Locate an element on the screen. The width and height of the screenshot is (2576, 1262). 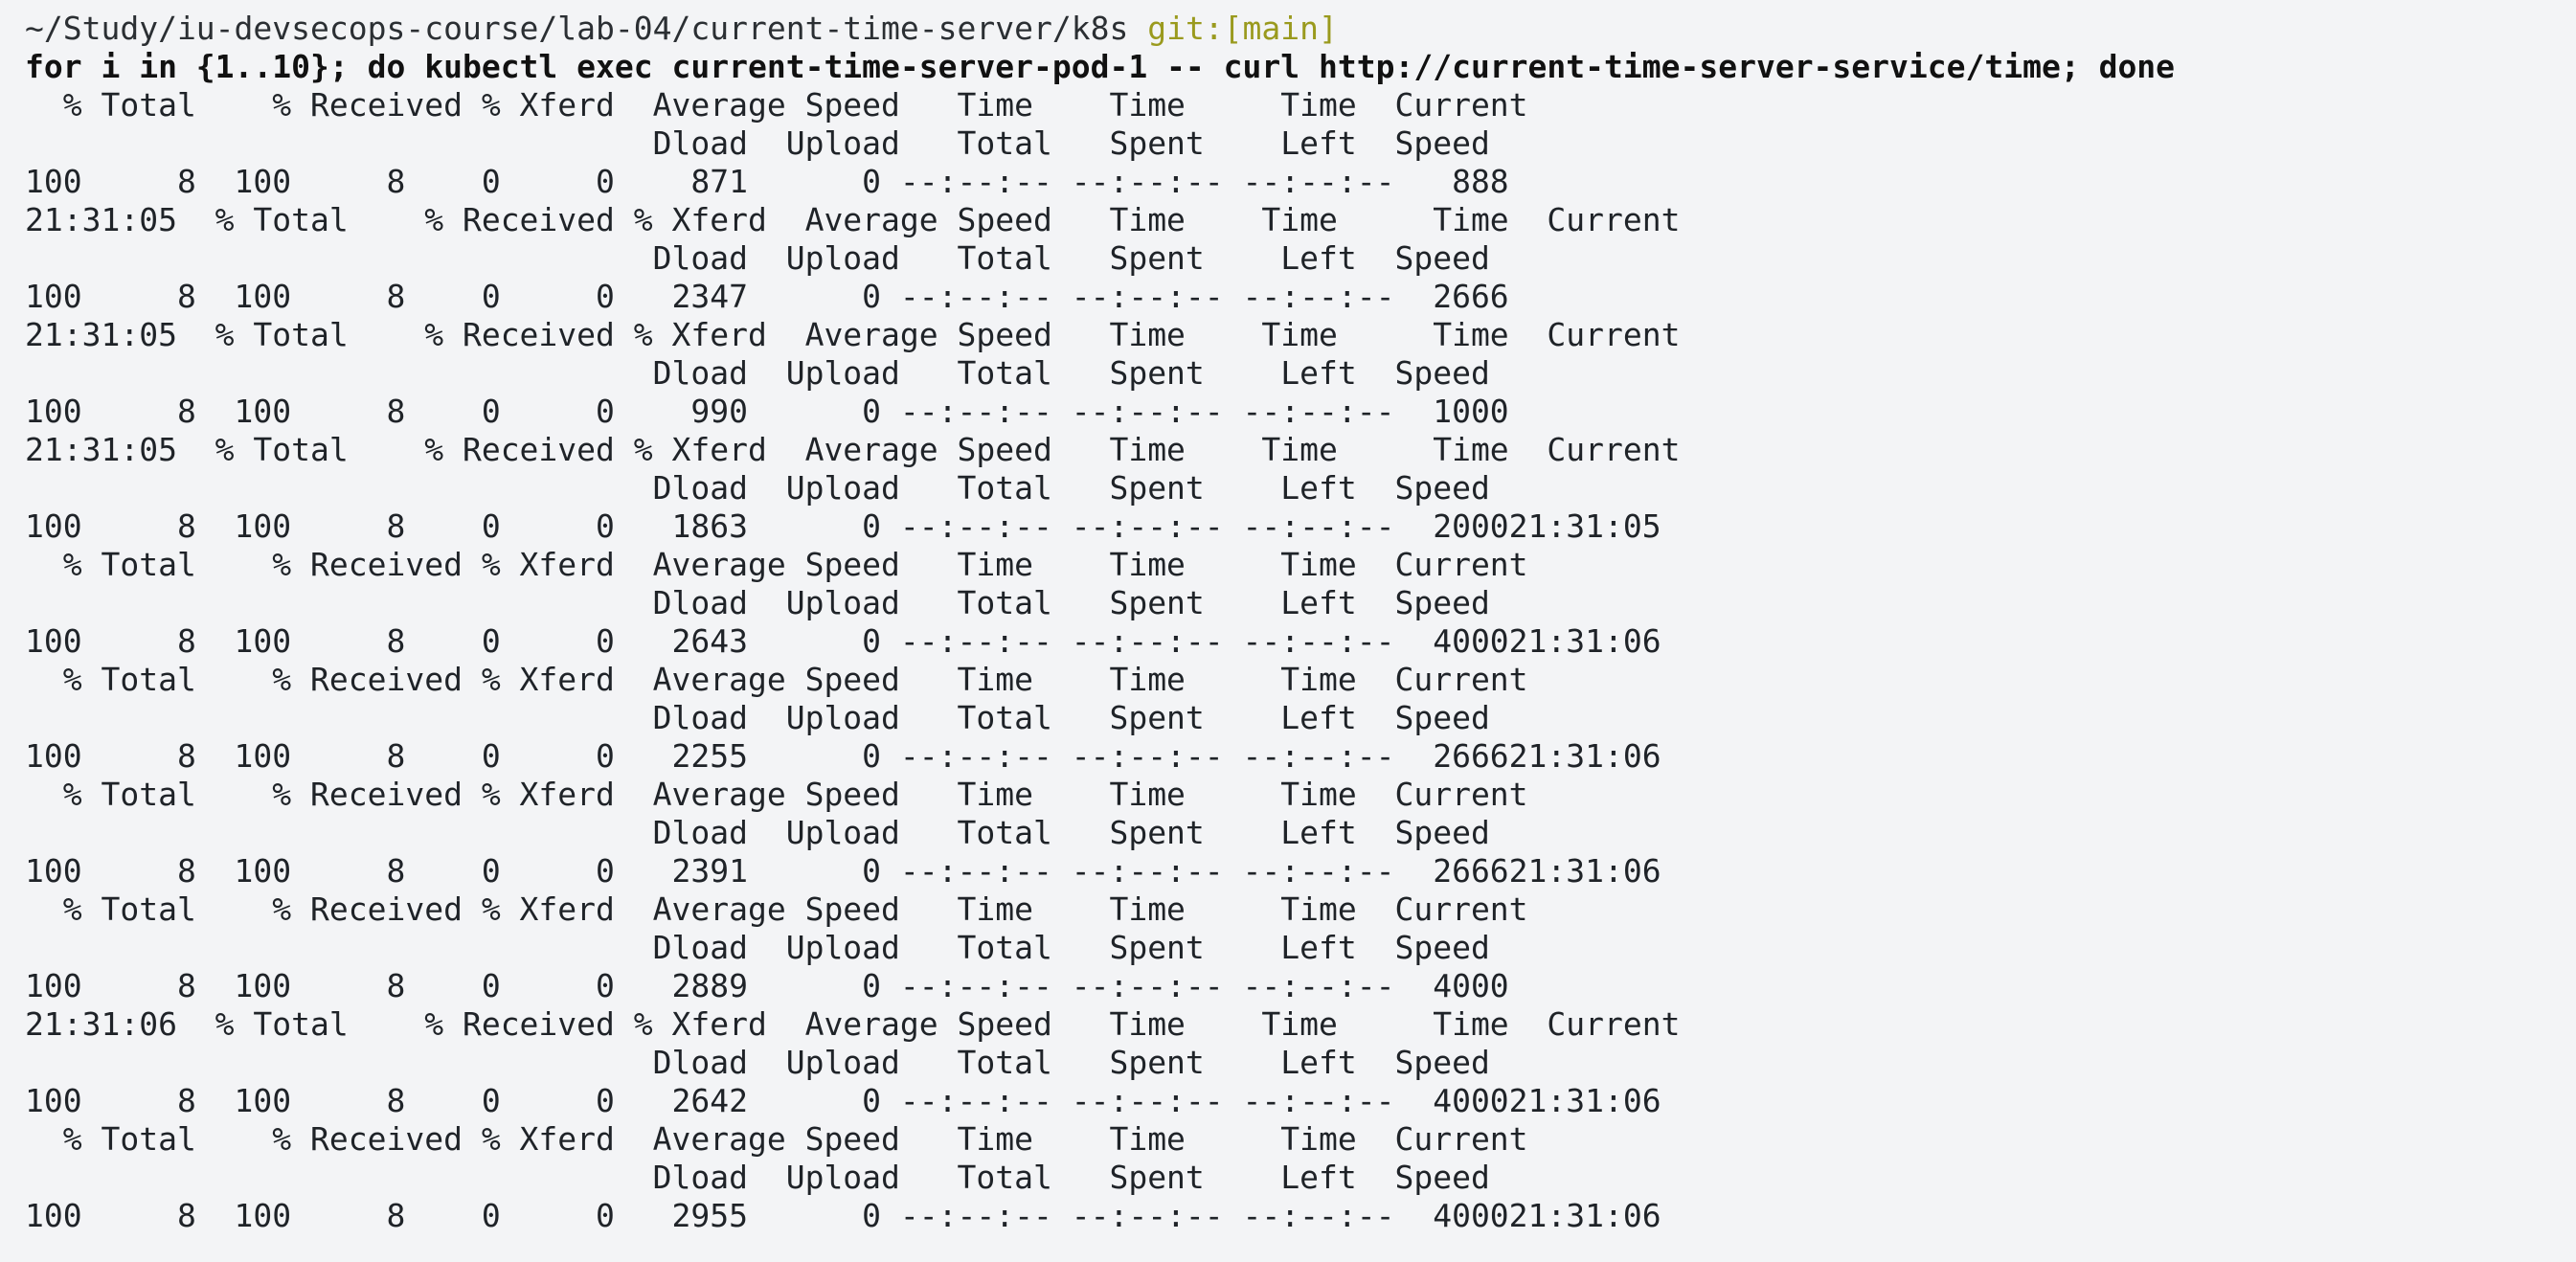
git-branch-label: git:[main] is located at coordinates (1242, 29).